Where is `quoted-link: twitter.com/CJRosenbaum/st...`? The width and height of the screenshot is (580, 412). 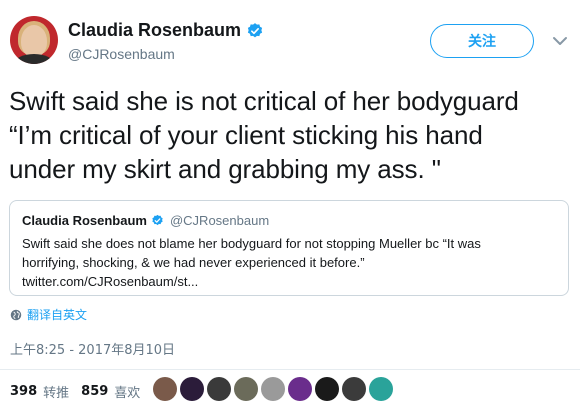
quoted-link: twitter.com/CJRosenbaum/st... is located at coordinates (292, 281).